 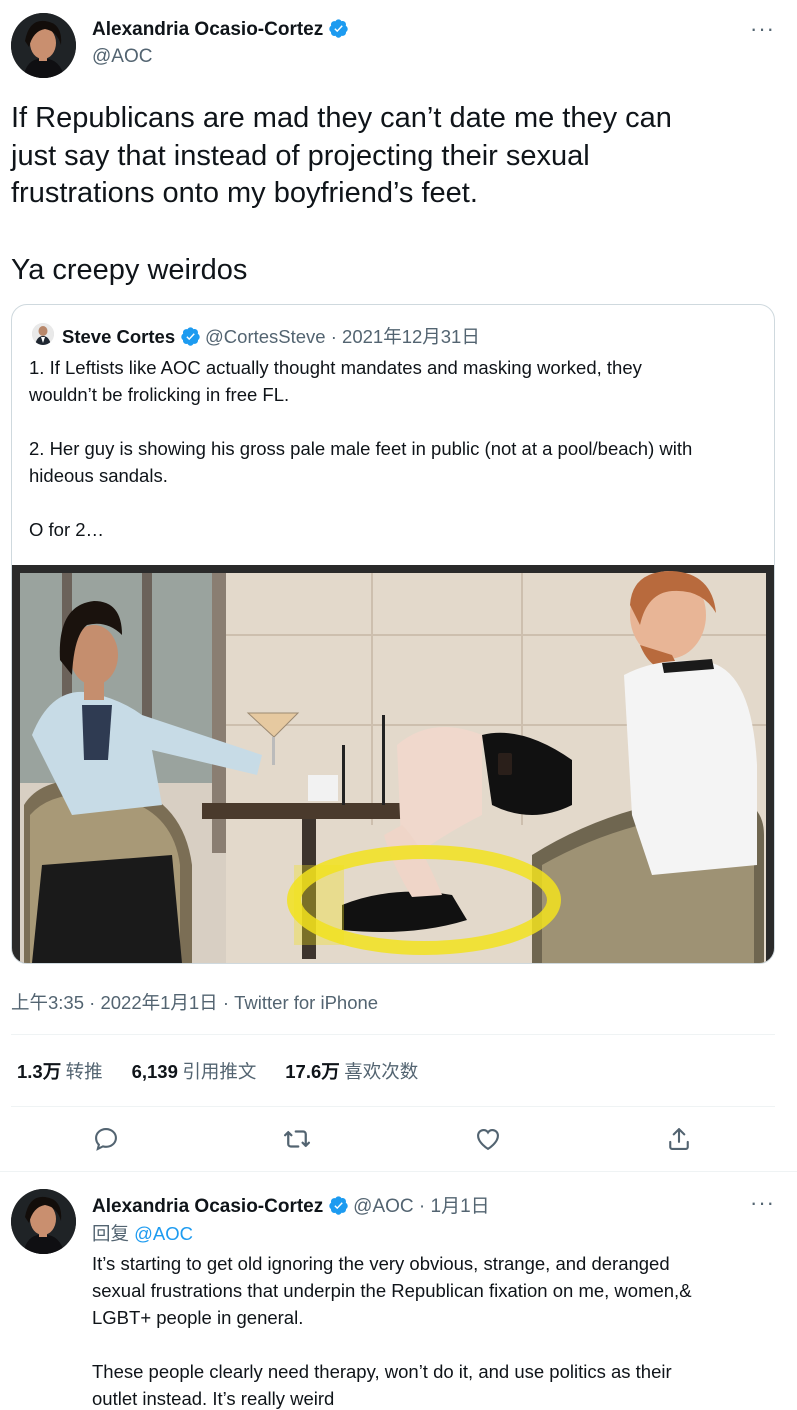 I want to click on quoted-text-line: wouldn’t be frolicking in free FL., so click(x=159, y=394).